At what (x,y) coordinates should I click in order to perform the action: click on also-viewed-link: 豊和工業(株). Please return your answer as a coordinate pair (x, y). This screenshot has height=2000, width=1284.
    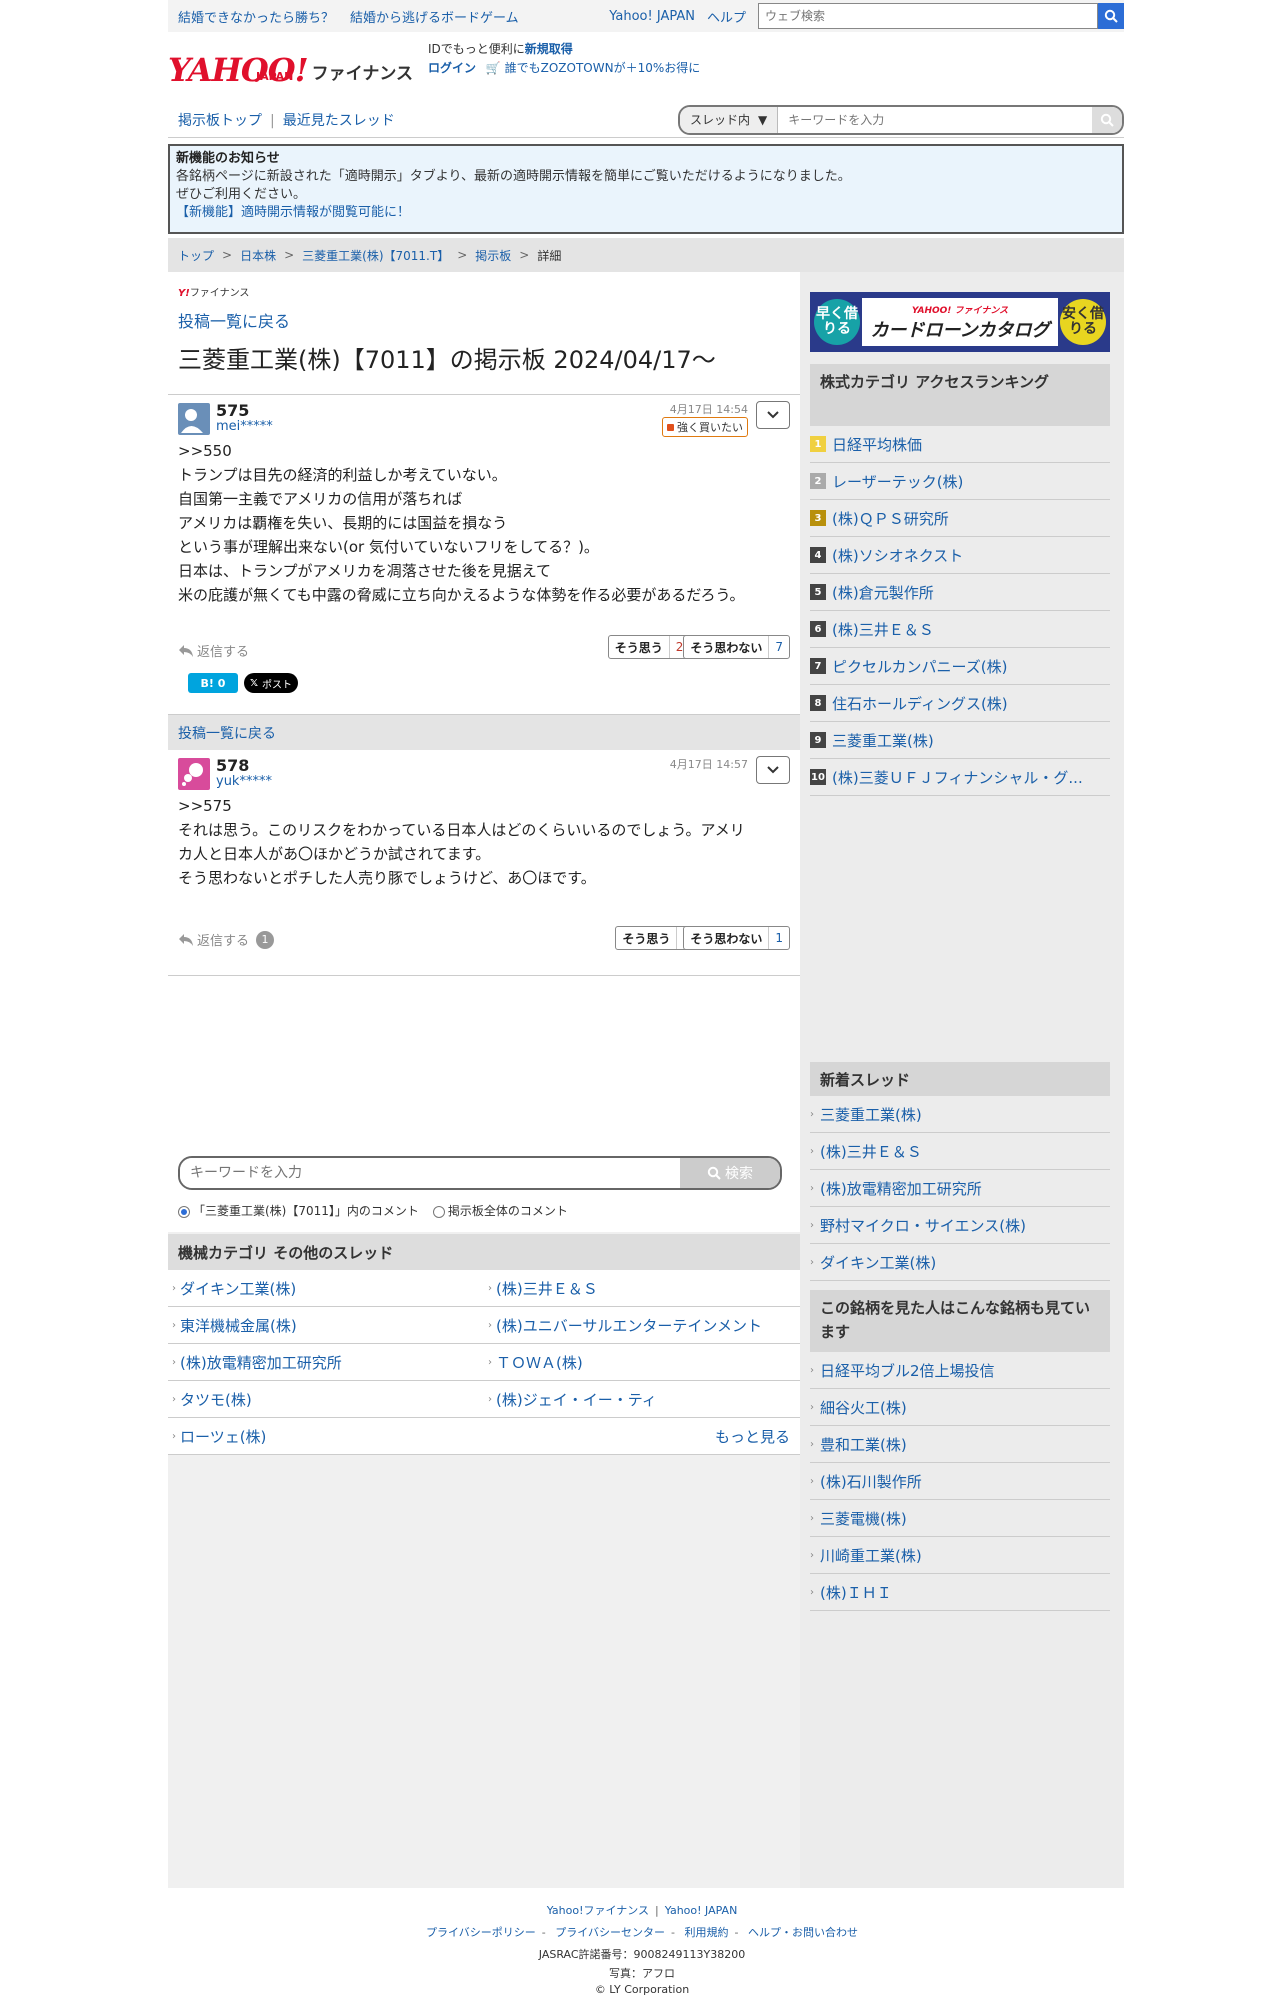
    Looking at the image, I should click on (863, 1444).